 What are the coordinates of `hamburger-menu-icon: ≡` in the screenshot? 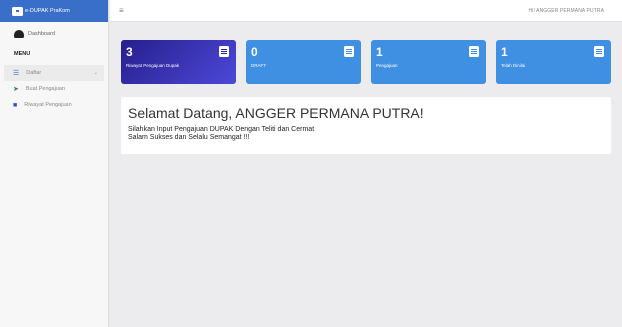 It's located at (121, 10).